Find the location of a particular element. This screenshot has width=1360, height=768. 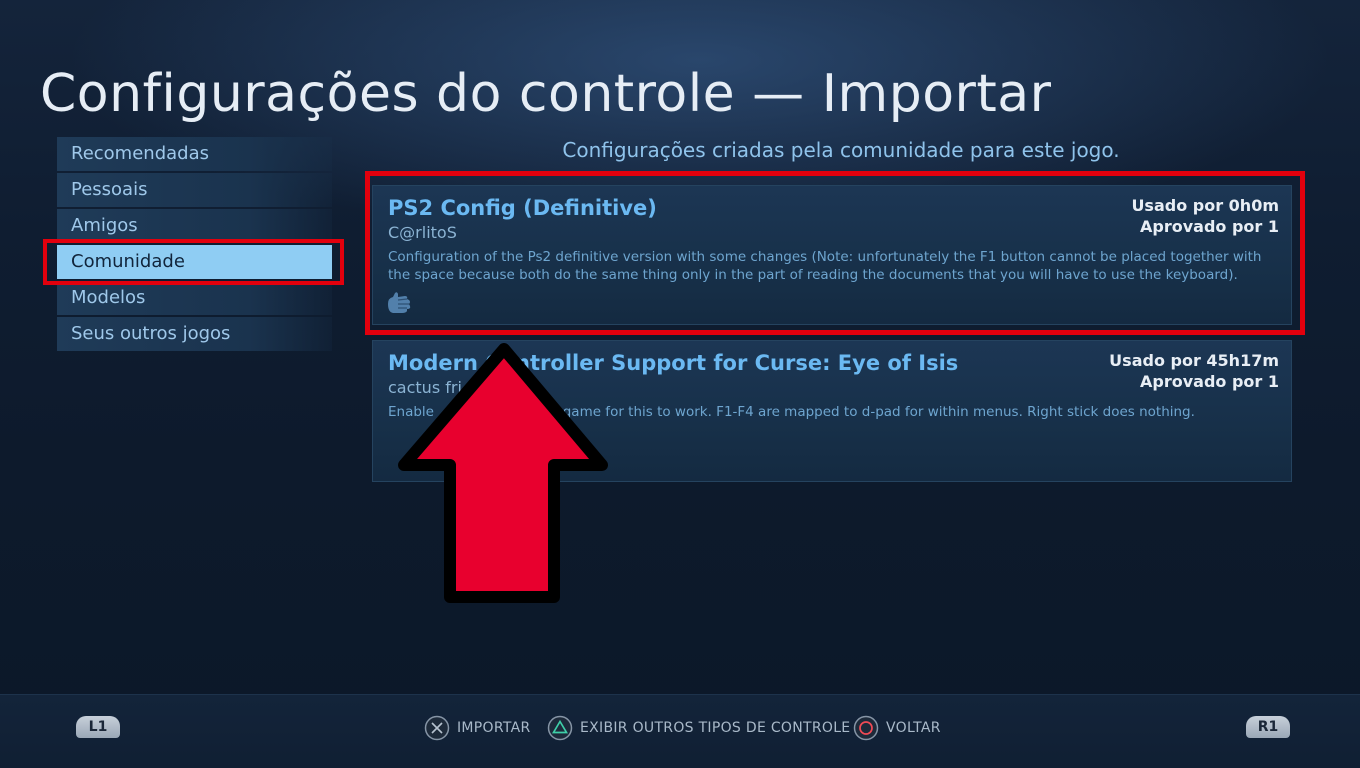

show-other-controller-types-button: EXIBIR OUTROS TIPOS DE CONTROLE is located at coordinates (698, 728).